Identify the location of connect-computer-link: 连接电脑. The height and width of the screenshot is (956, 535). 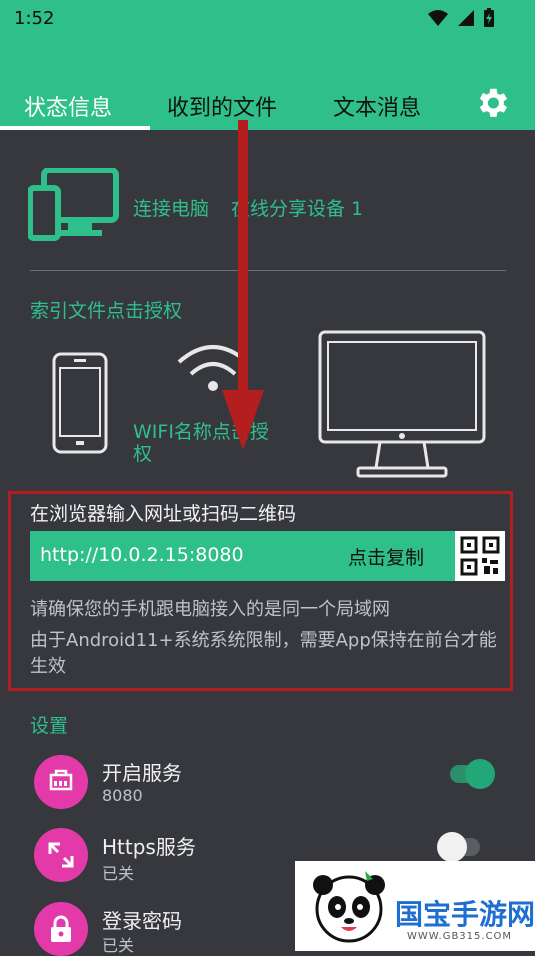
(171, 207).